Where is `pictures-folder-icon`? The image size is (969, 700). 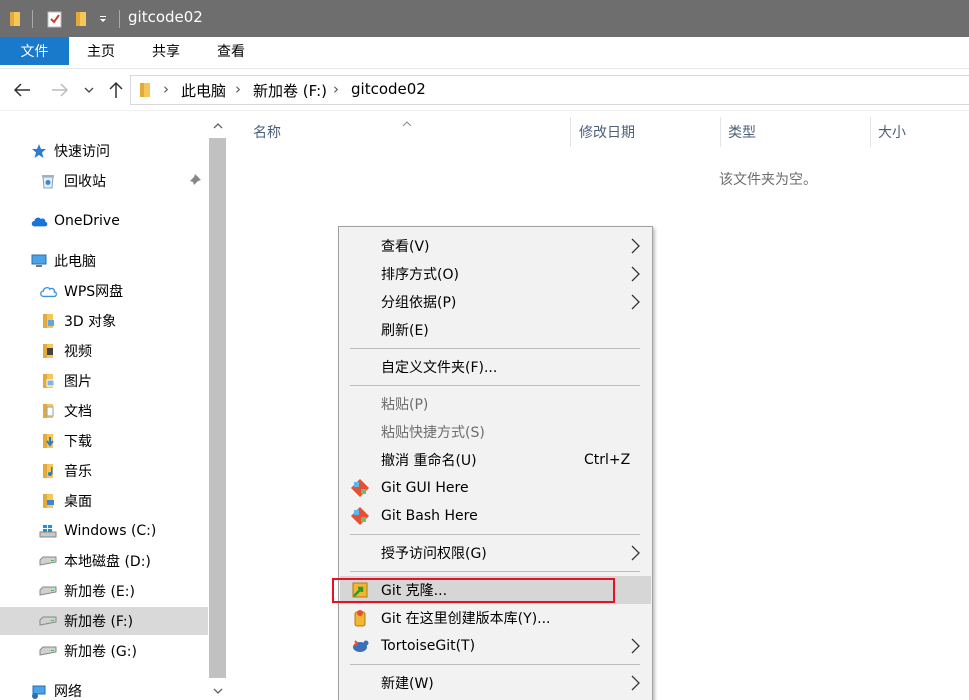
pictures-folder-icon is located at coordinates (48, 381).